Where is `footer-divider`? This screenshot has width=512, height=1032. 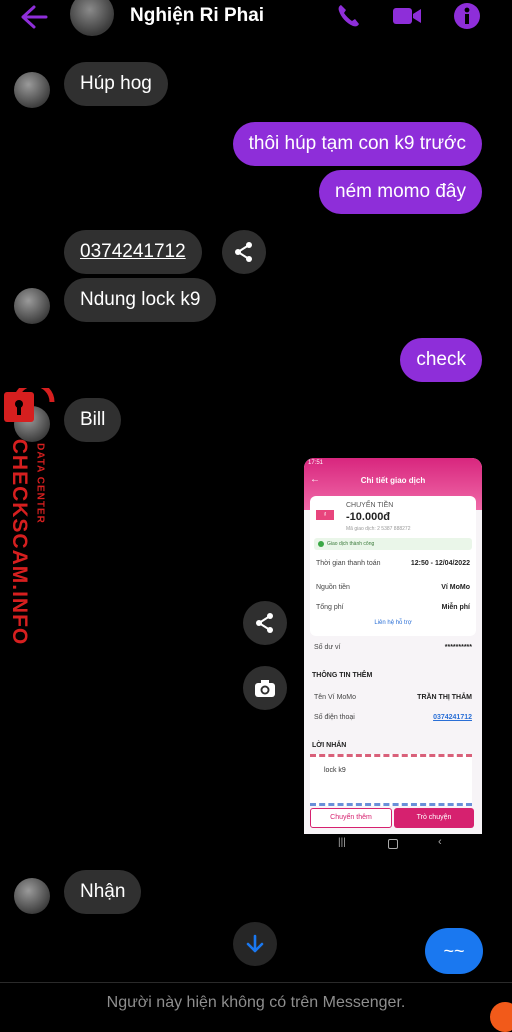
footer-divider is located at coordinates (256, 982).